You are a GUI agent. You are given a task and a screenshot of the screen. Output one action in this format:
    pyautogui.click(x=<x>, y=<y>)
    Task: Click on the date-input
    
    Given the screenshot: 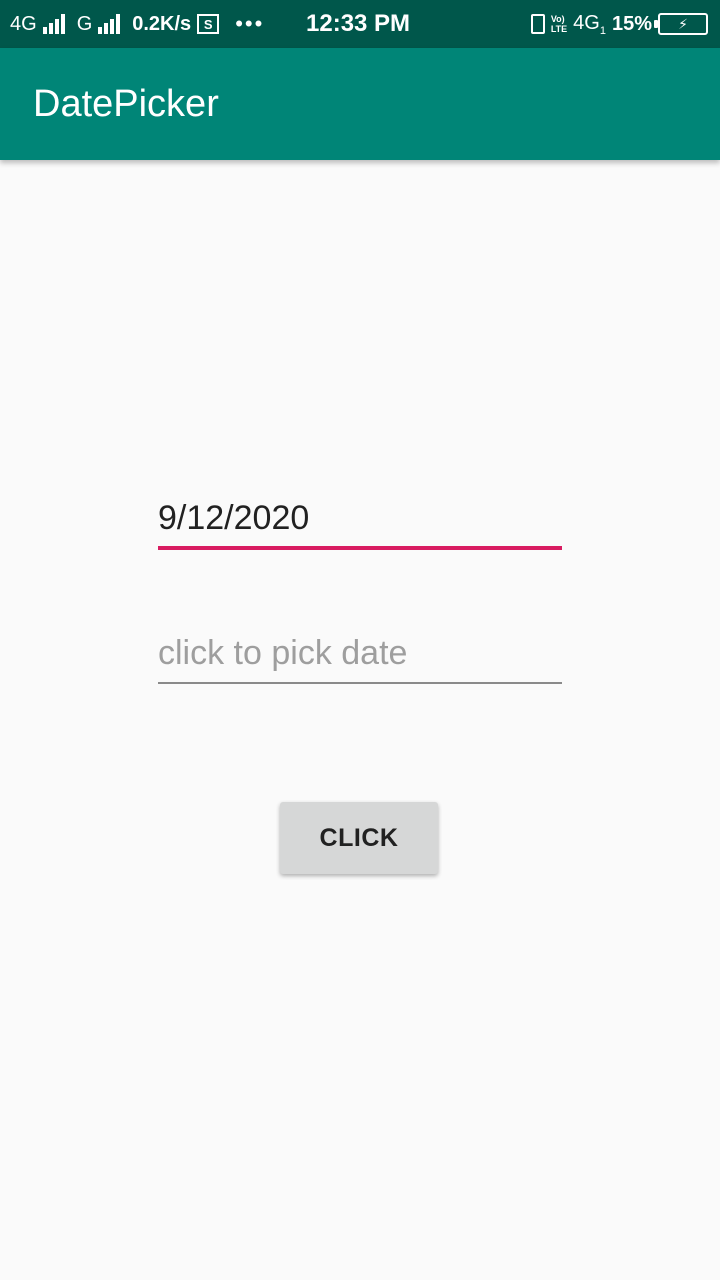 What is the action you would take?
    pyautogui.click(x=360, y=520)
    